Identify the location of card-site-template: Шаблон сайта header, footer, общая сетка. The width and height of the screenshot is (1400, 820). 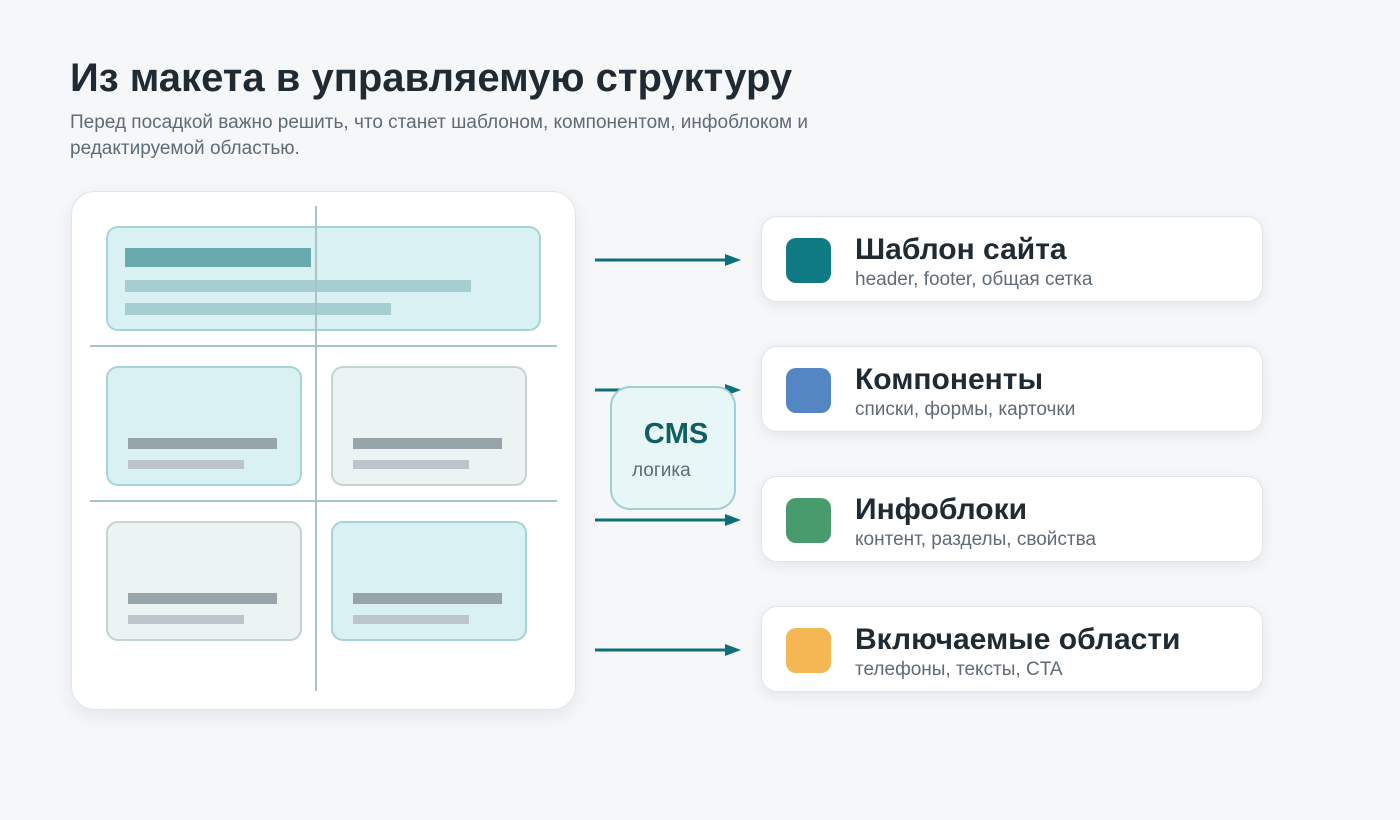
(1012, 259).